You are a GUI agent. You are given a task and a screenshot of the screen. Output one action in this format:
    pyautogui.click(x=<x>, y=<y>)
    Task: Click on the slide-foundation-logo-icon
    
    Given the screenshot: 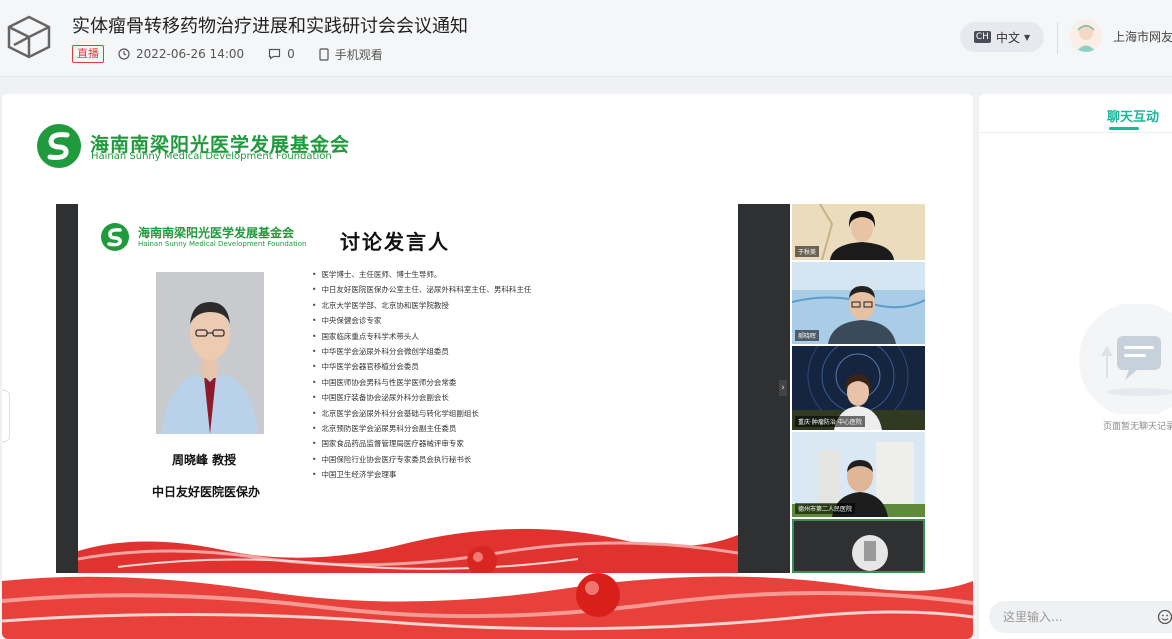 What is the action you would take?
    pyautogui.click(x=115, y=237)
    